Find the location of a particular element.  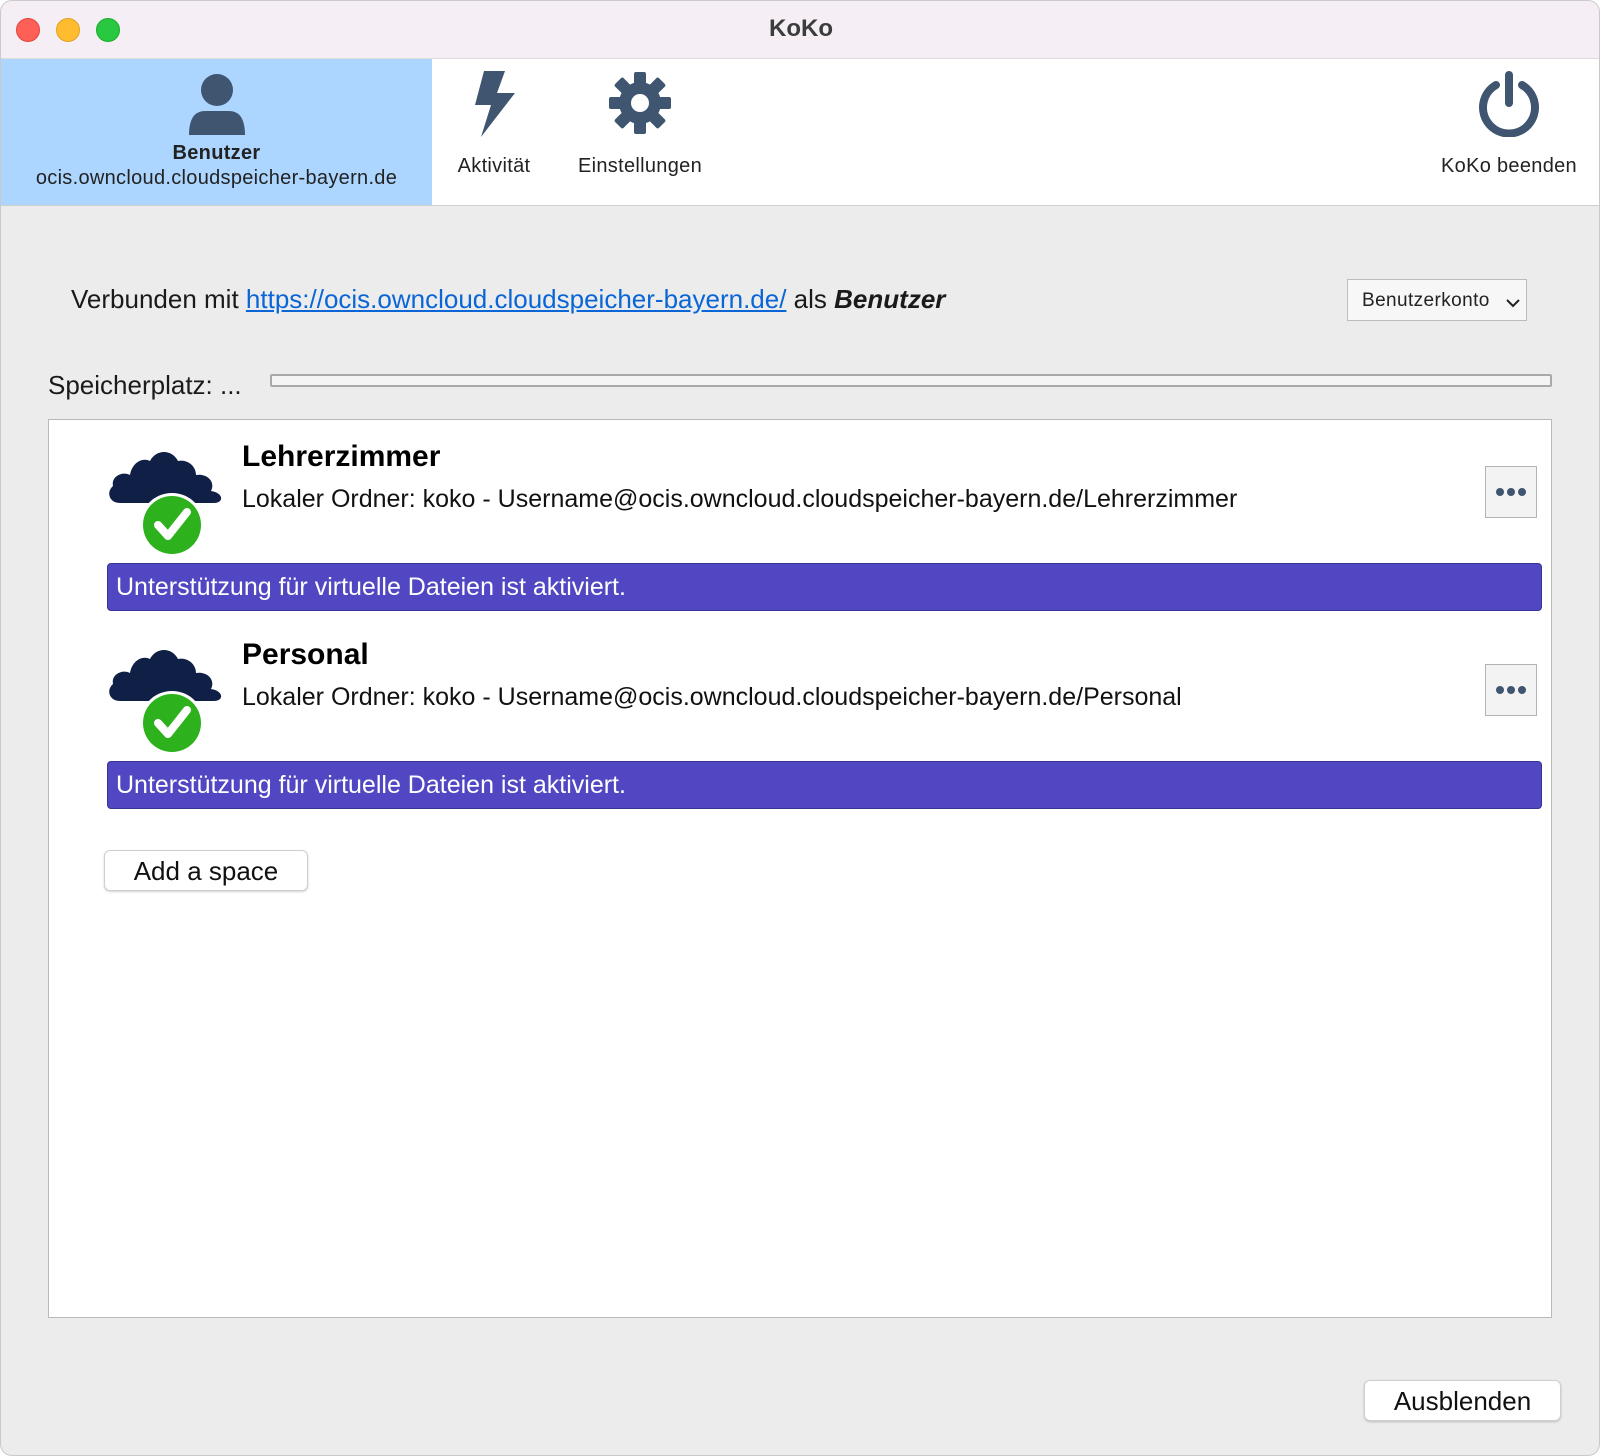

tab-activity: Aktivität is located at coordinates (494, 132).